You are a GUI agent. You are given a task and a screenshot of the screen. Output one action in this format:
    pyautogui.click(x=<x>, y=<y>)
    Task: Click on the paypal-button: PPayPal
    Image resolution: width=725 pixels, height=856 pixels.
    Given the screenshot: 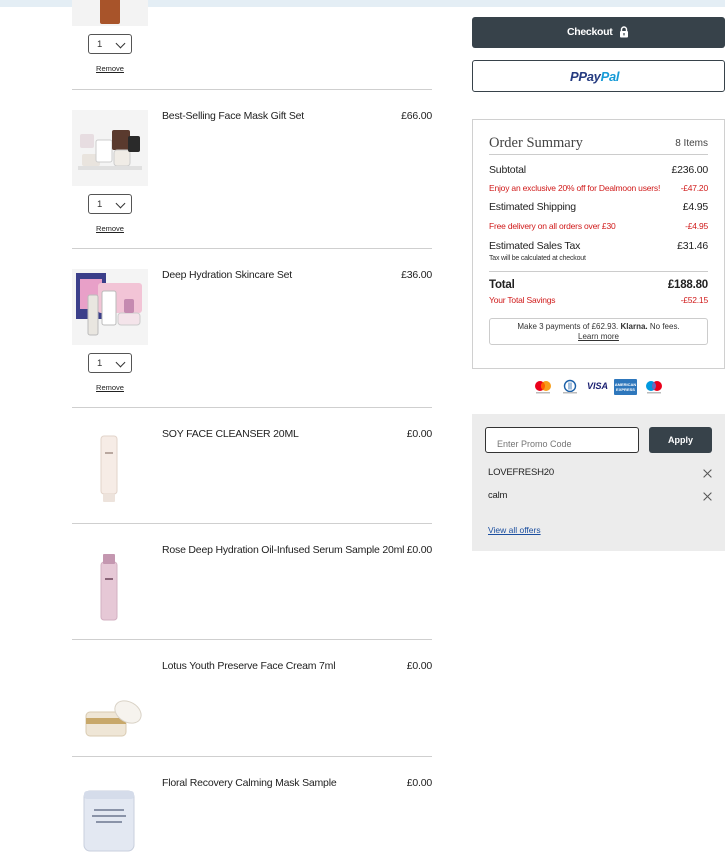 What is the action you would take?
    pyautogui.click(x=598, y=76)
    